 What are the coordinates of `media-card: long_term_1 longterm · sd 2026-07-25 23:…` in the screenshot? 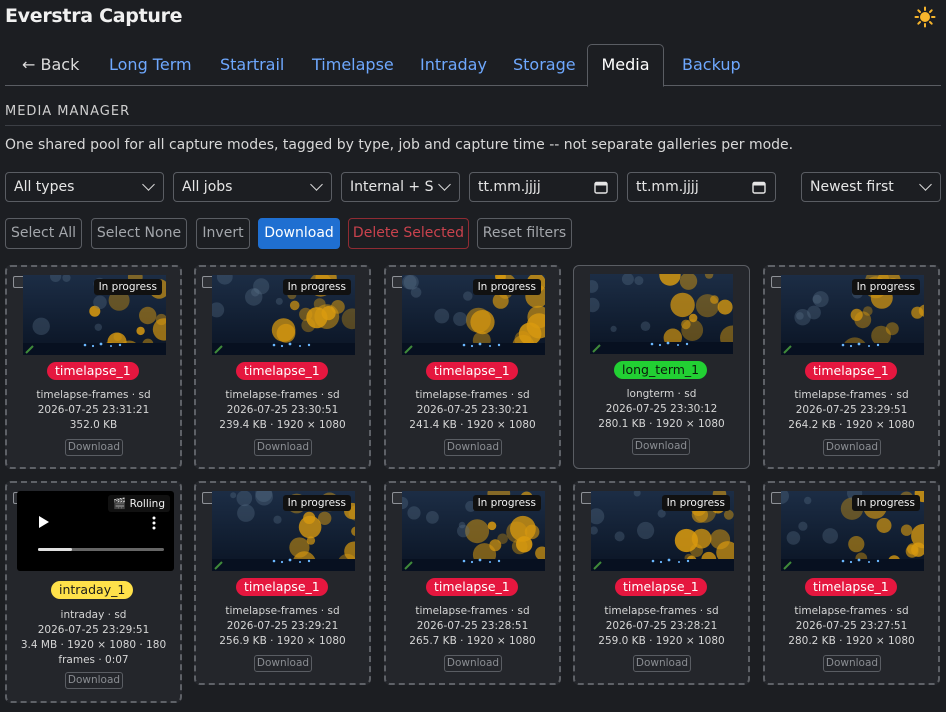 It's located at (661, 367).